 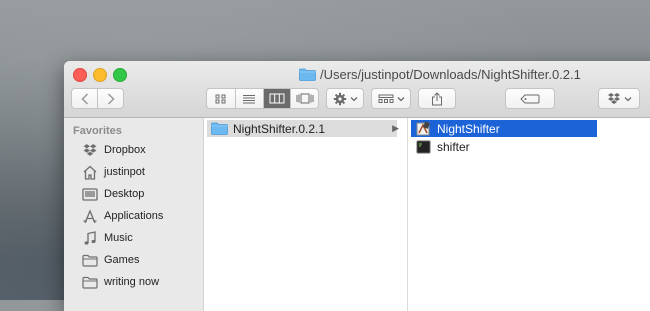 I want to click on minimize-button, so click(x=100, y=75).